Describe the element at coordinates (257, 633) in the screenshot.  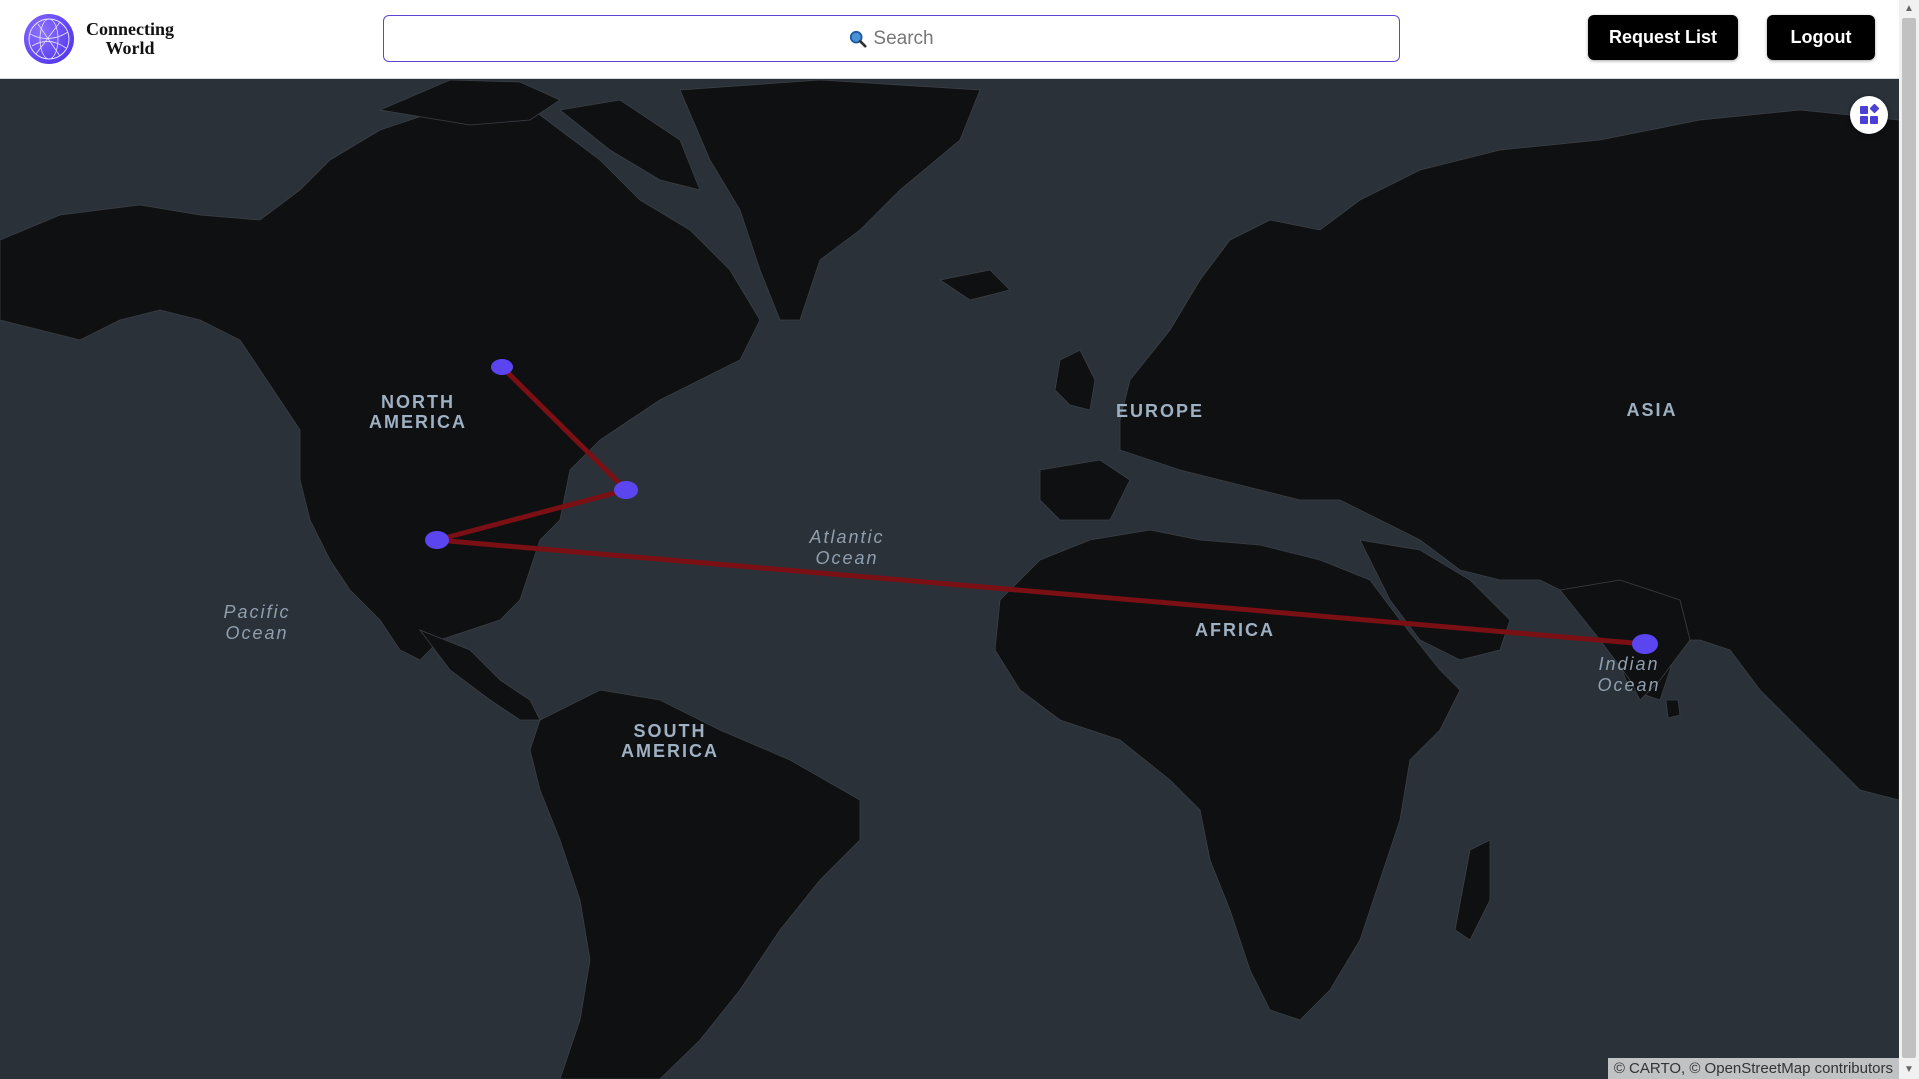
I see `label-pacific-line2: Ocean` at that location.